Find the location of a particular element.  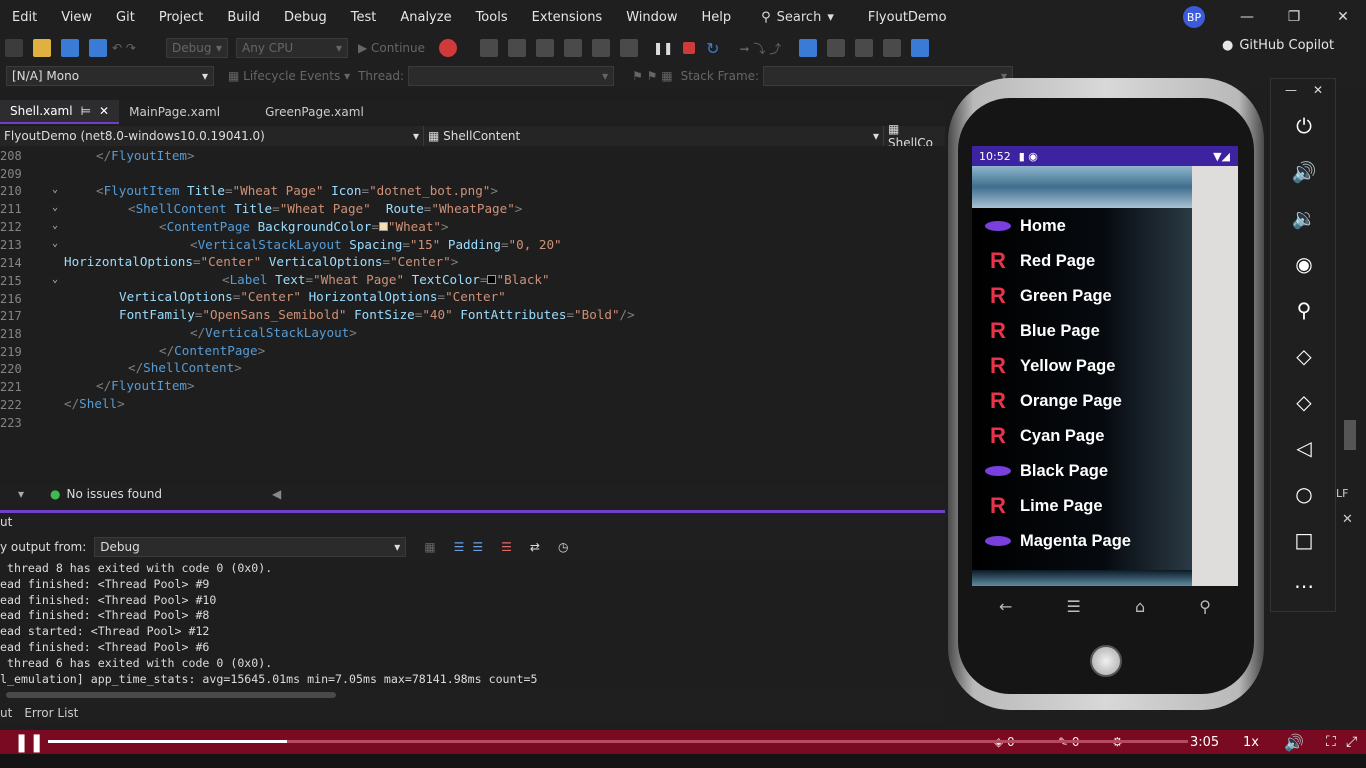

flyout-item-yellow: R Yellow Page is located at coordinates (1082, 366).